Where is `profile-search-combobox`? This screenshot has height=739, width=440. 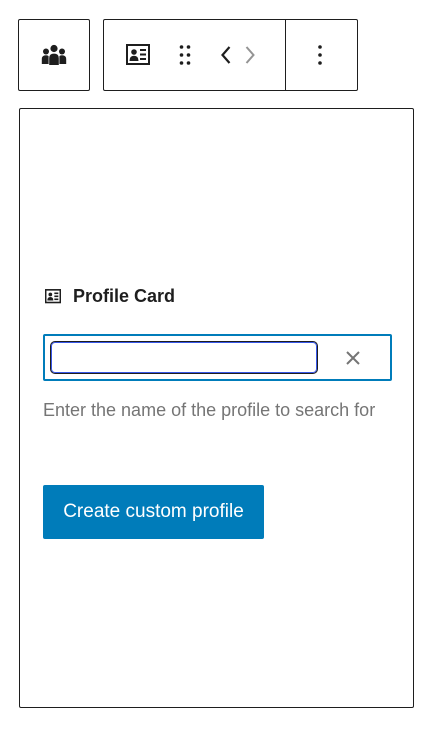
profile-search-combobox is located at coordinates (217, 357).